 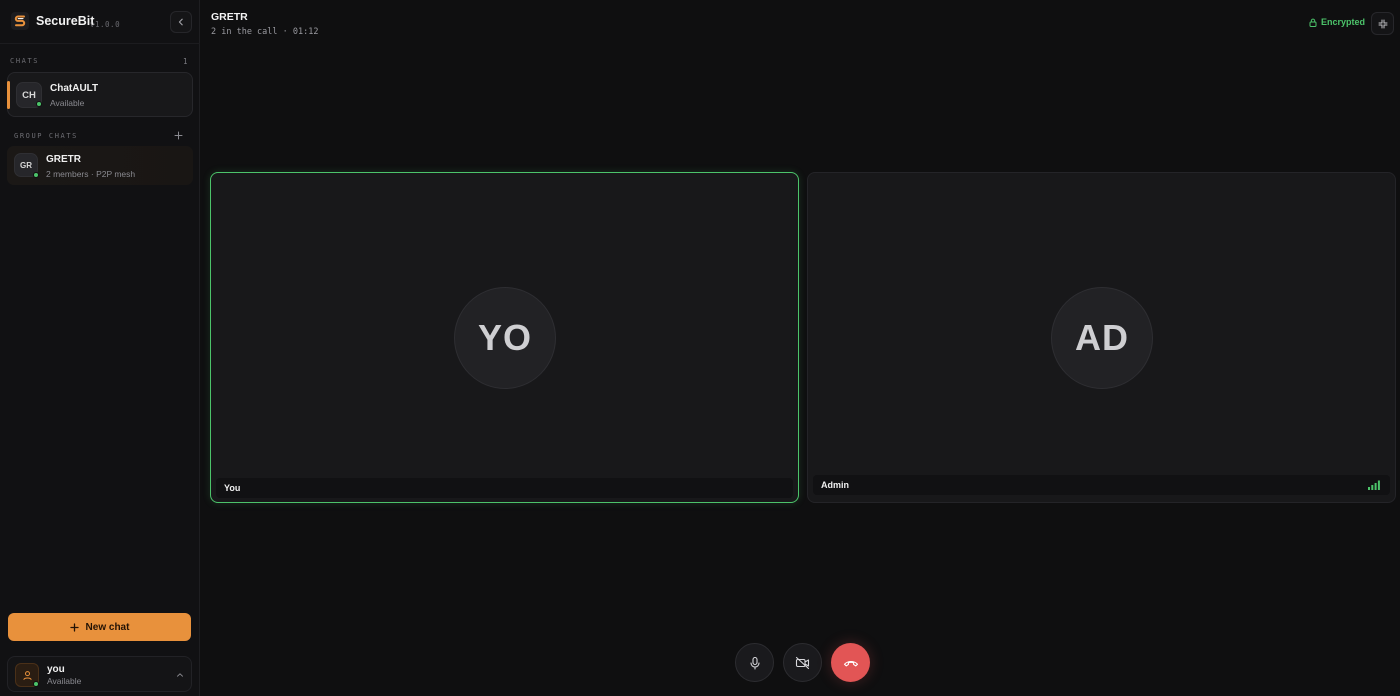 What do you see at coordinates (99, 674) in the screenshot?
I see `user-profile-card: you Available` at bounding box center [99, 674].